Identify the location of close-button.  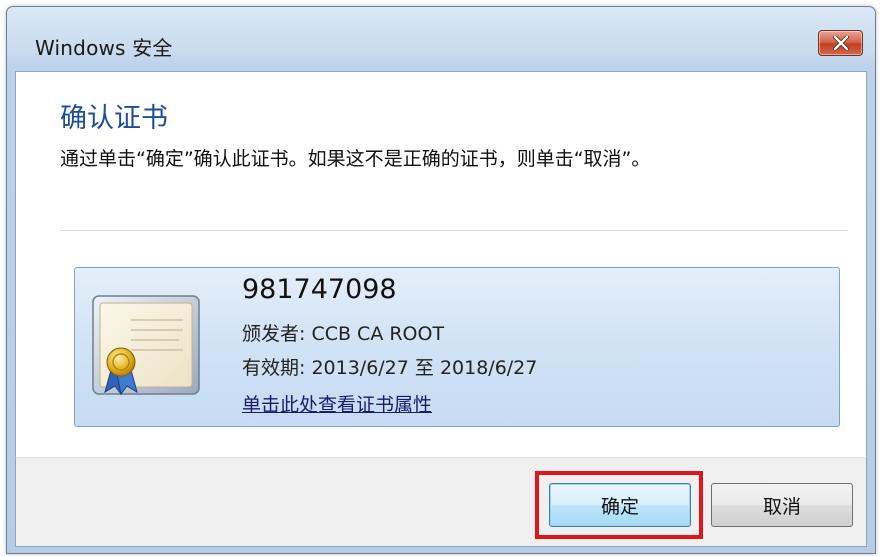
(840, 43).